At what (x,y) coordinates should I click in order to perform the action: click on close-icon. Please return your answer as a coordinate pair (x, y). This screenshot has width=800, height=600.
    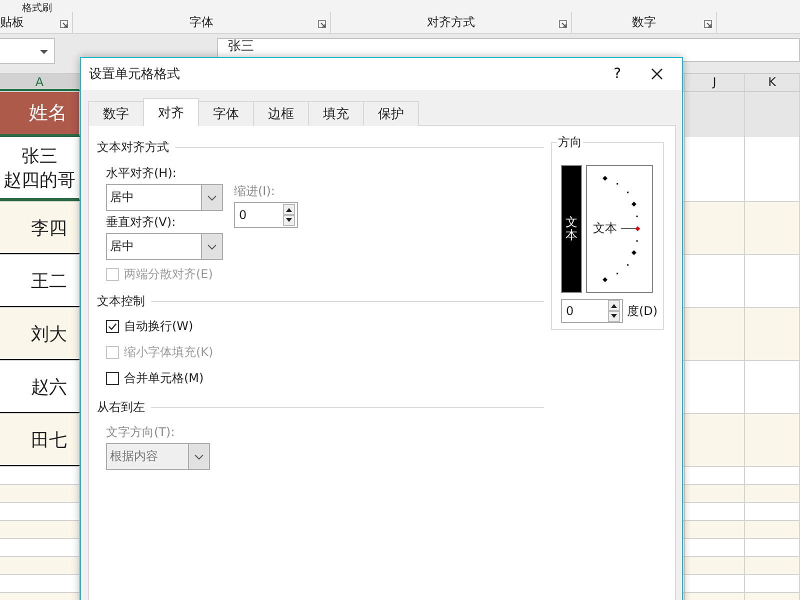
    Looking at the image, I should click on (657, 74).